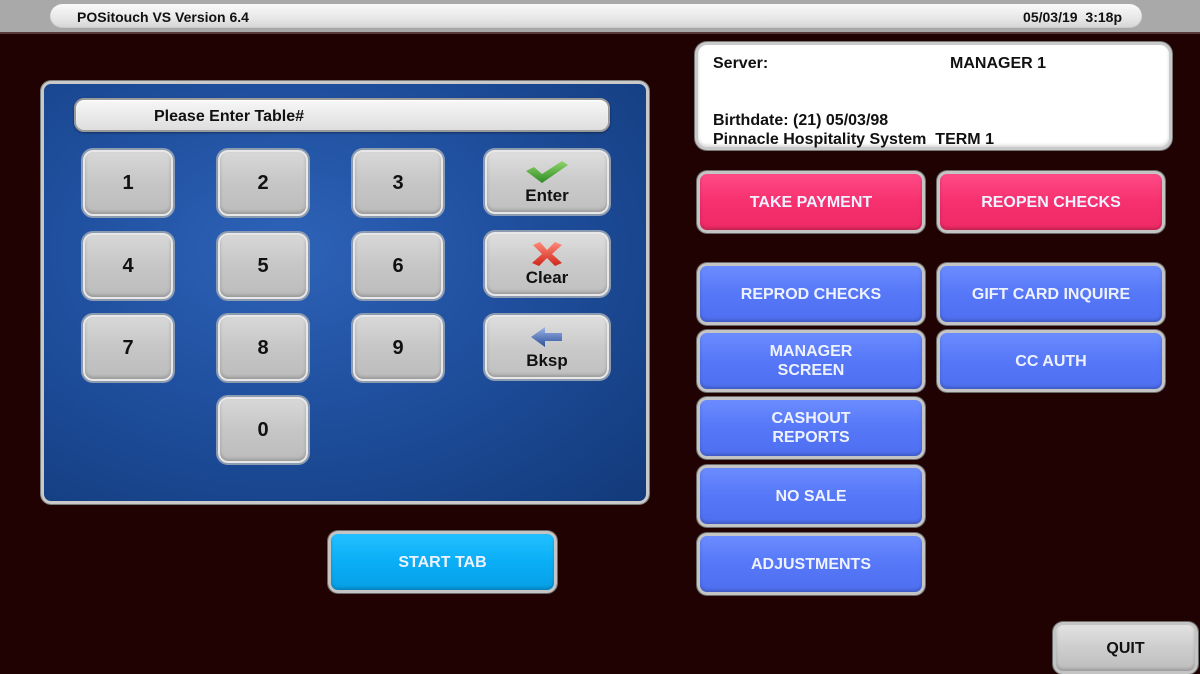 Image resolution: width=1200 pixels, height=674 pixels. I want to click on x-icon, so click(547, 254).